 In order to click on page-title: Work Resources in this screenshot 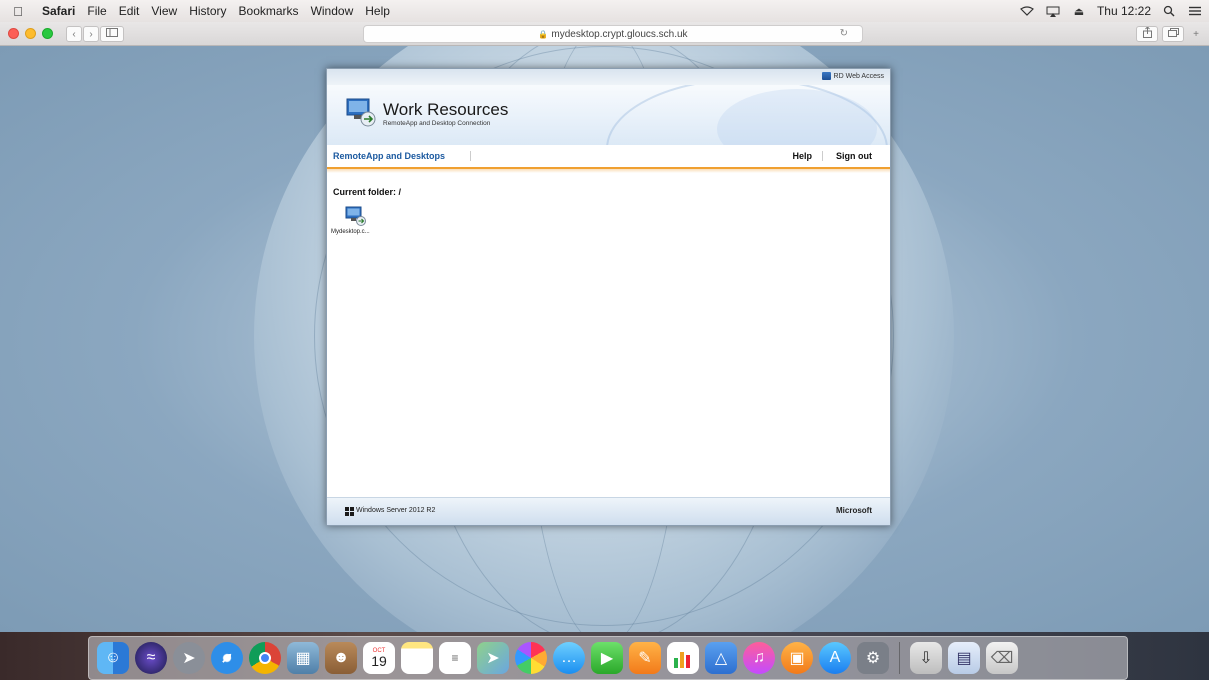, I will do `click(446, 109)`.